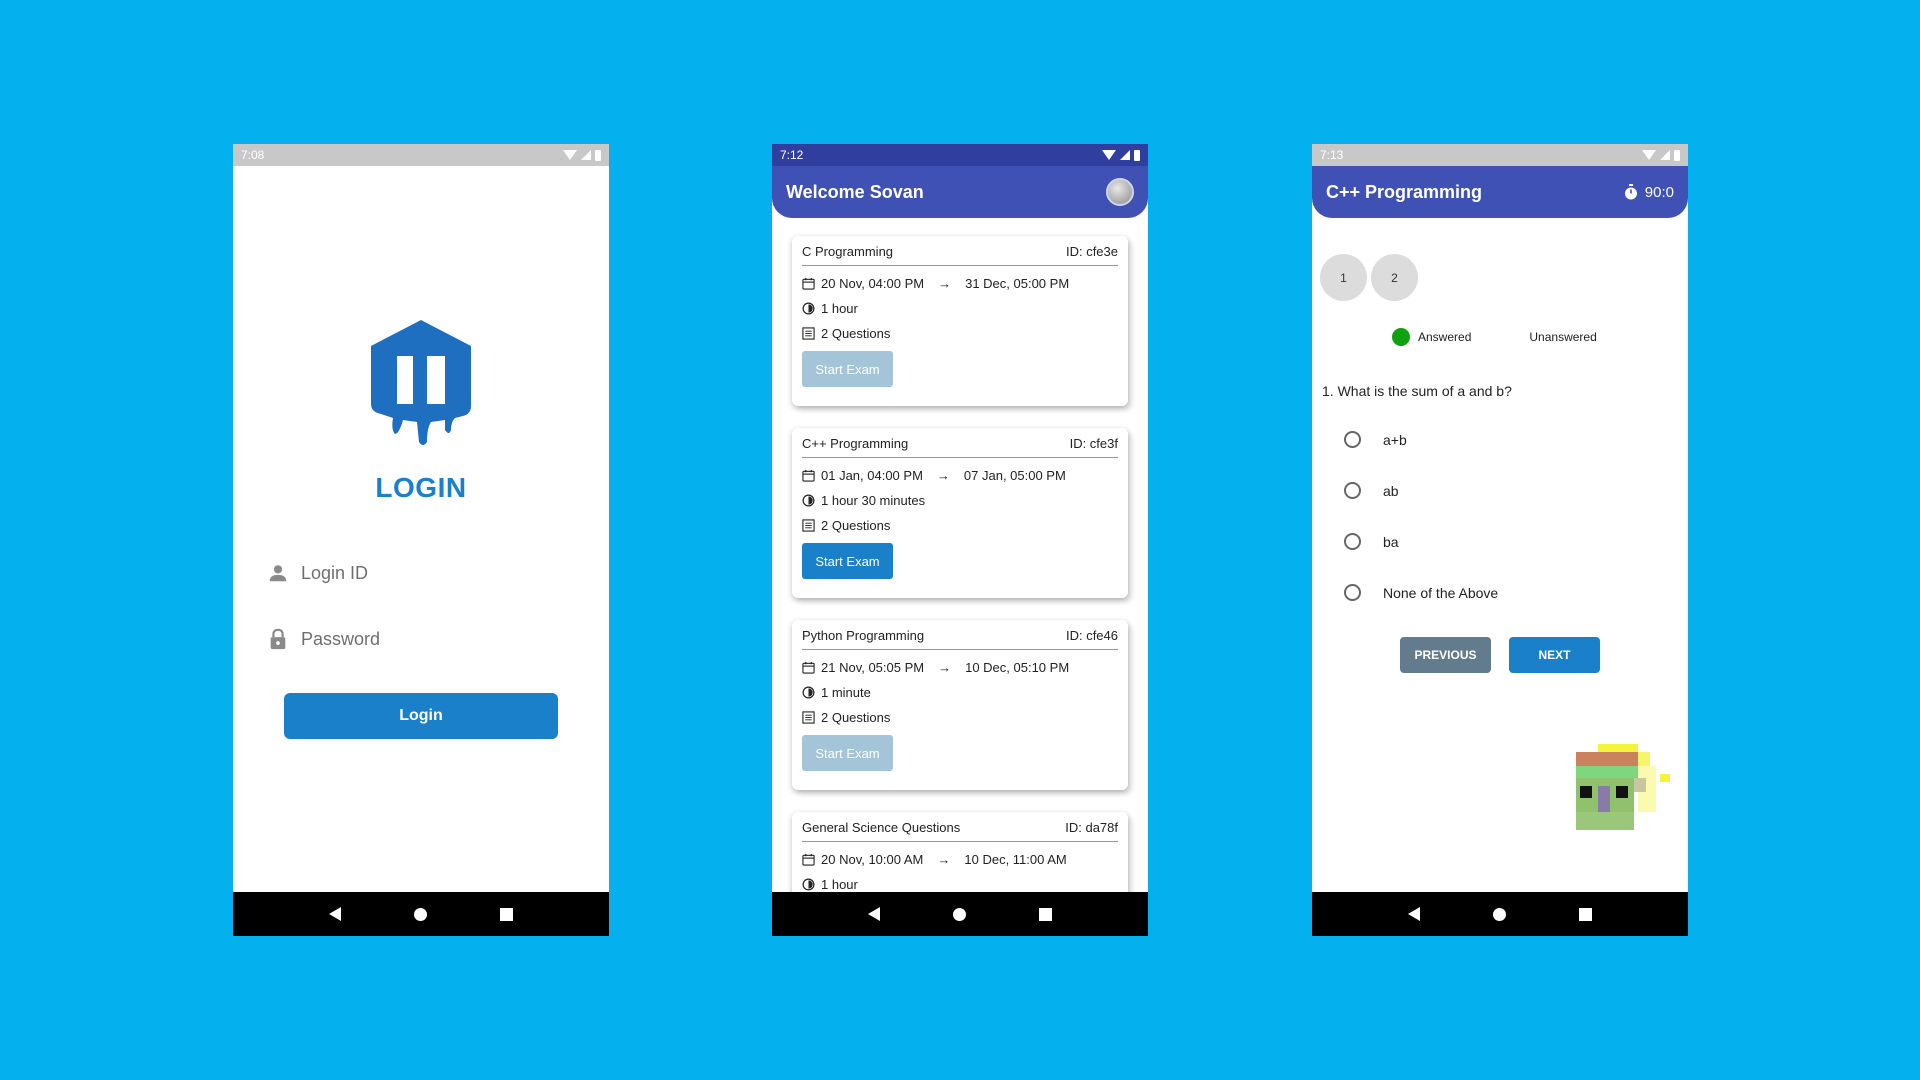 The image size is (1920, 1080). I want to click on answer-option: ab, so click(1371, 490).